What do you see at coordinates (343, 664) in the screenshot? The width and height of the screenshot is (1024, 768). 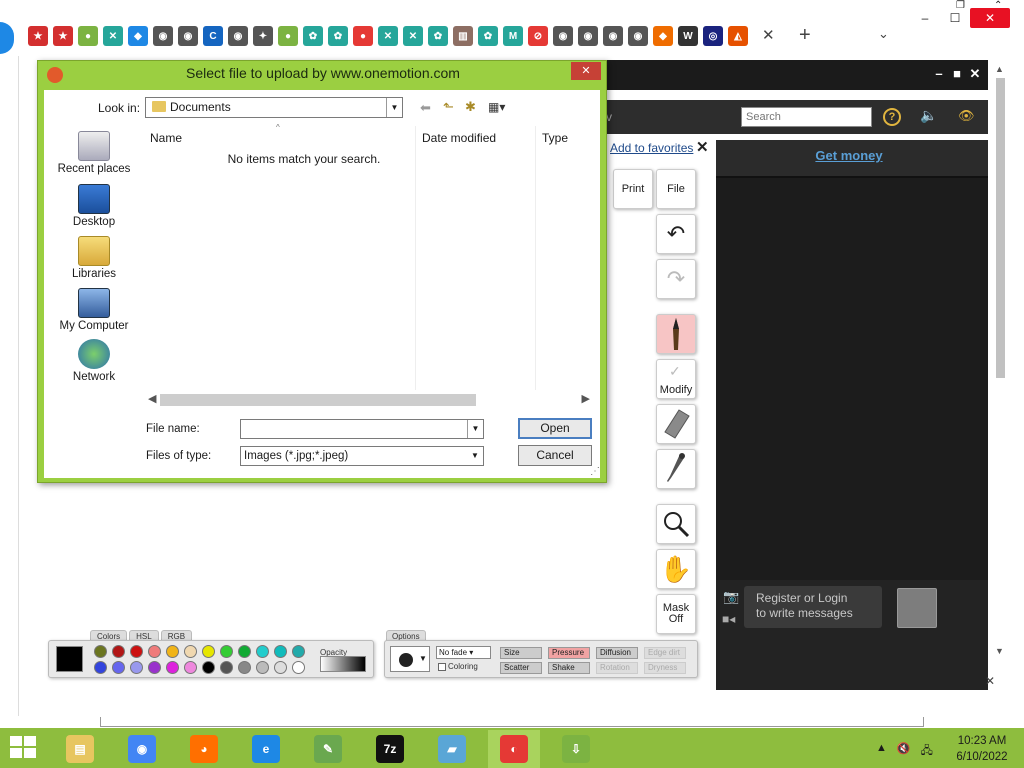 I see `opacity-slider` at bounding box center [343, 664].